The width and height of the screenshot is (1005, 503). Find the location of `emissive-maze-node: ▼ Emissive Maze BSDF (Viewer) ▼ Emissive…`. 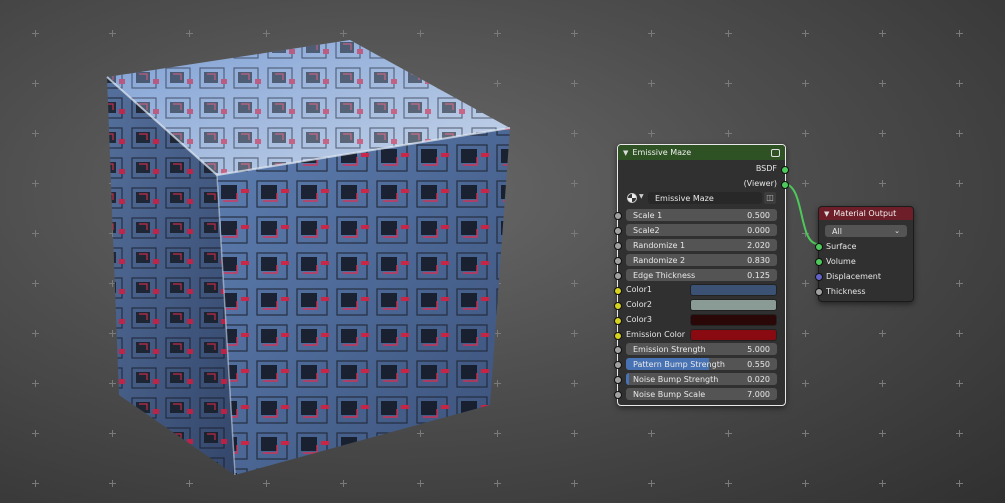

emissive-maze-node: ▼ Emissive Maze BSDF (Viewer) ▼ Emissive… is located at coordinates (701, 275).